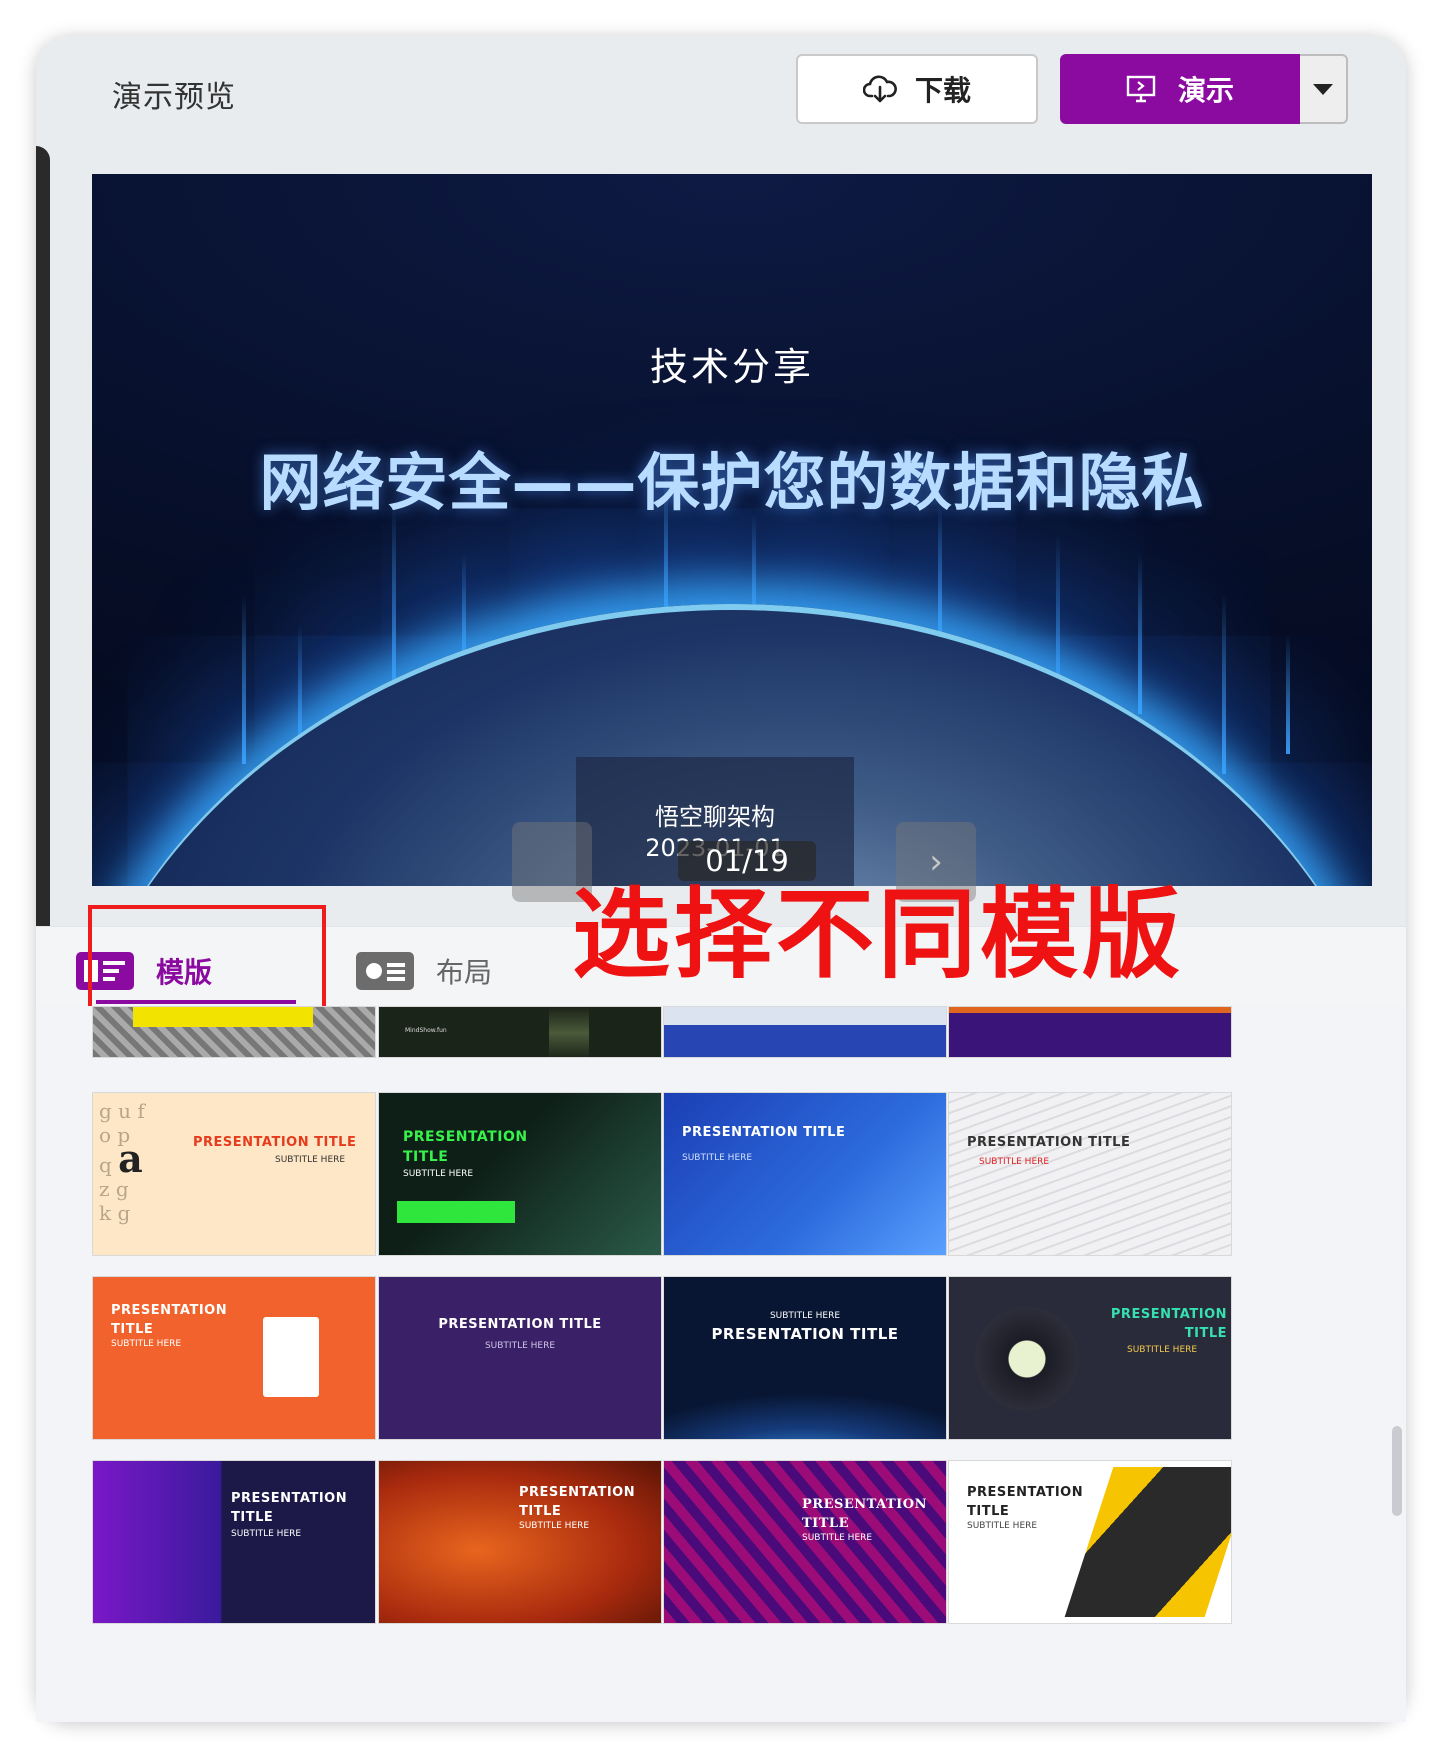 The width and height of the screenshot is (1442, 1758). Describe the element at coordinates (426, 1030) in the screenshot. I see `template-foot: MindShow.fun` at that location.